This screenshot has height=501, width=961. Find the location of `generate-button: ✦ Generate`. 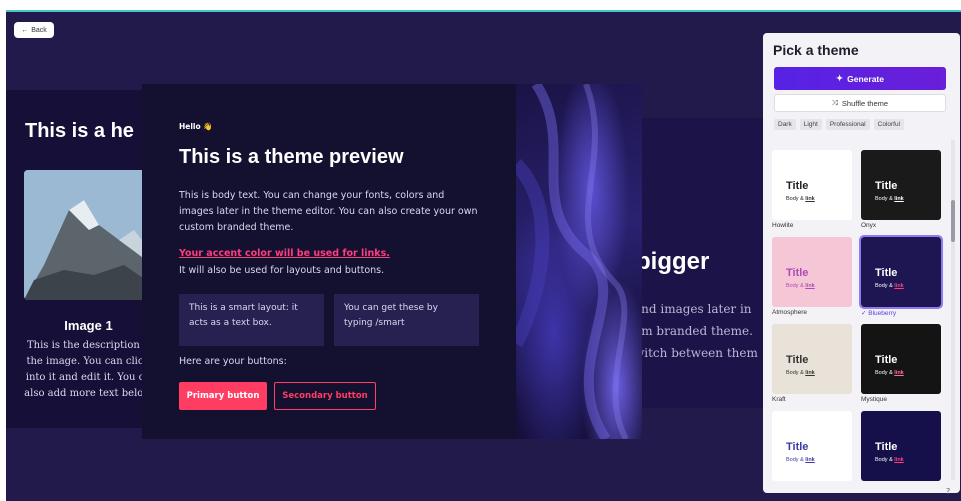

generate-button: ✦ Generate is located at coordinates (860, 78).